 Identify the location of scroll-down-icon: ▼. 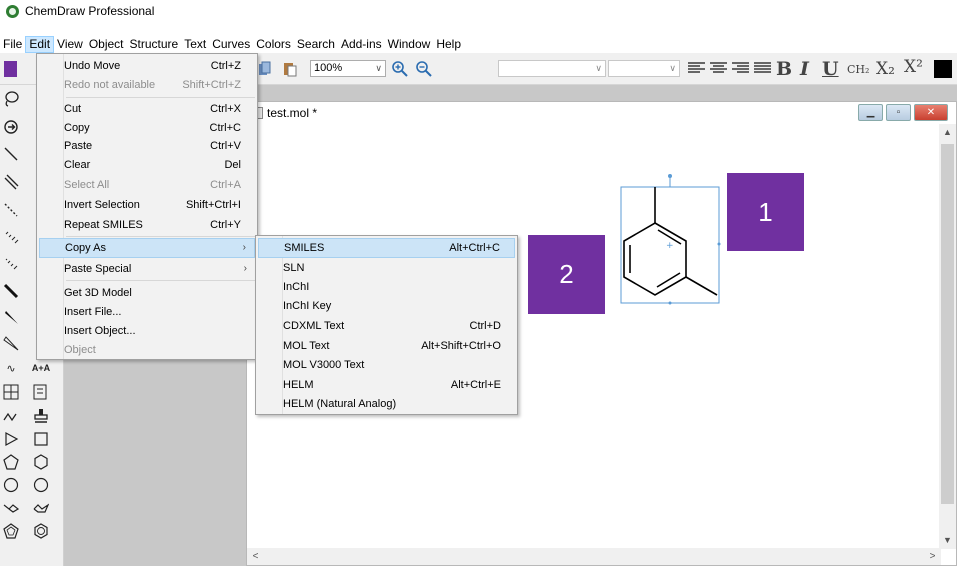
(947, 540).